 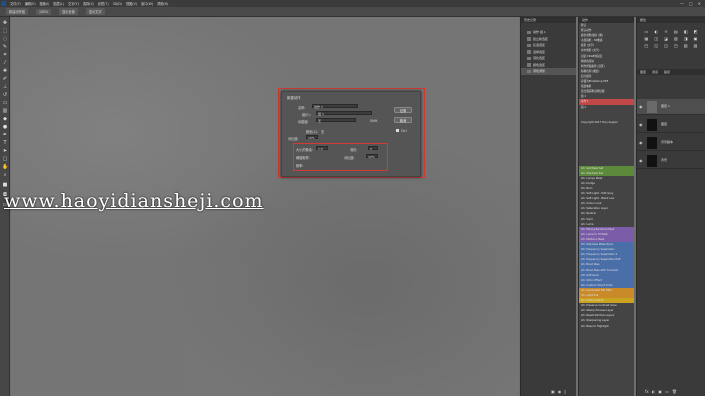 I want to click on adjustment-preset-icon: ◳, so click(x=675, y=46).